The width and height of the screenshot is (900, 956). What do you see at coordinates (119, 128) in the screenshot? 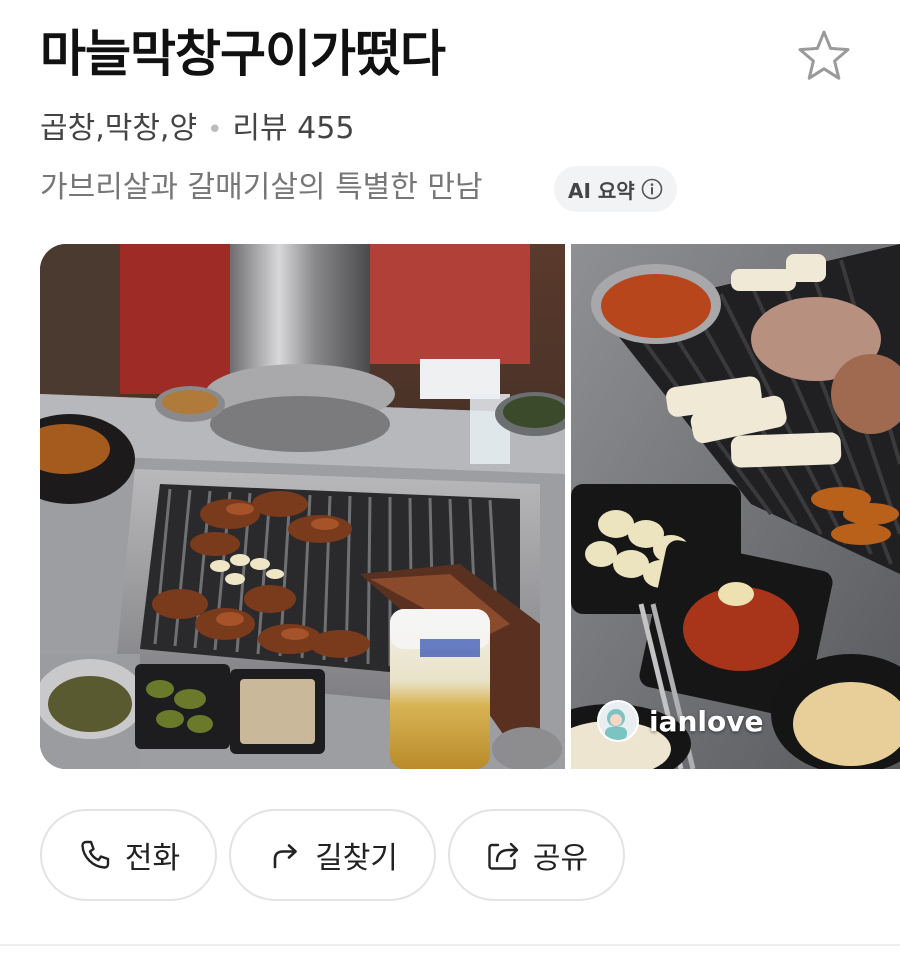
I see `category-text: 곱창,막창,양` at bounding box center [119, 128].